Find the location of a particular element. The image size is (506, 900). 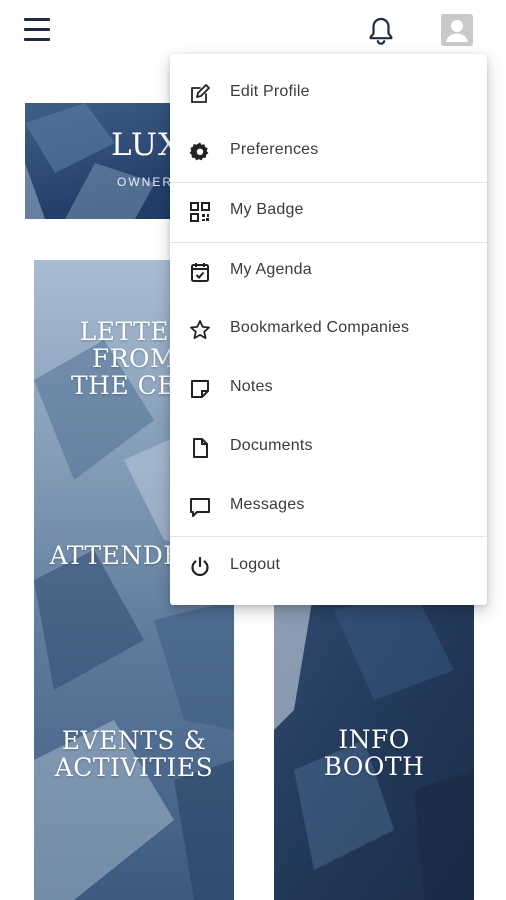

calendar-check-icon is located at coordinates (200, 272).